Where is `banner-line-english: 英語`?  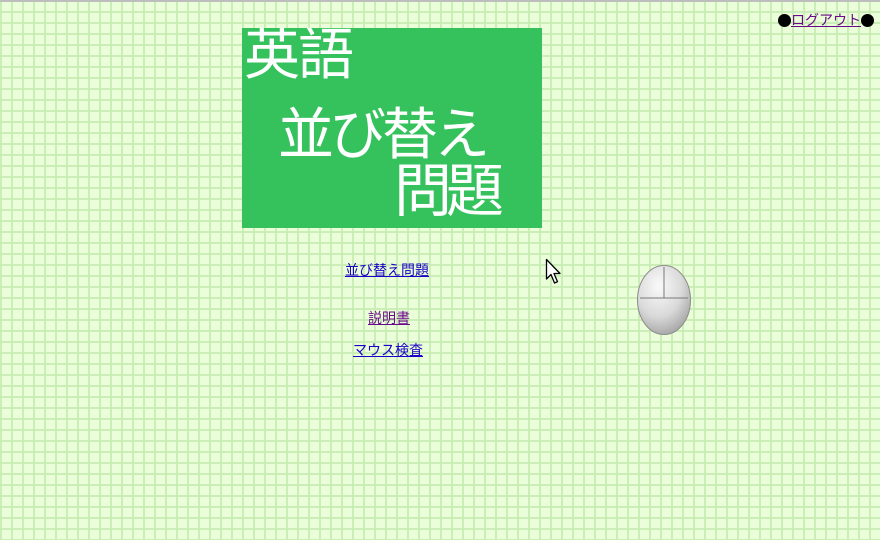
banner-line-english: 英語 is located at coordinates (299, 58).